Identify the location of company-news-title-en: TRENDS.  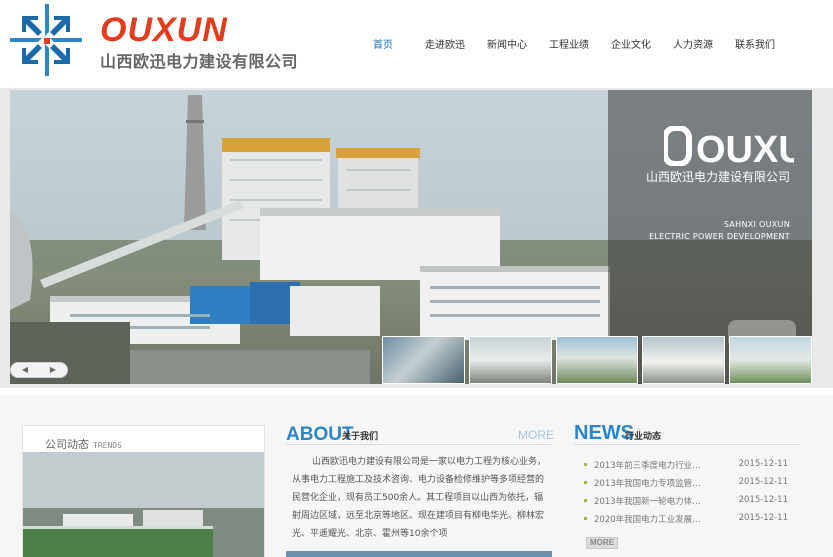
(107, 445).